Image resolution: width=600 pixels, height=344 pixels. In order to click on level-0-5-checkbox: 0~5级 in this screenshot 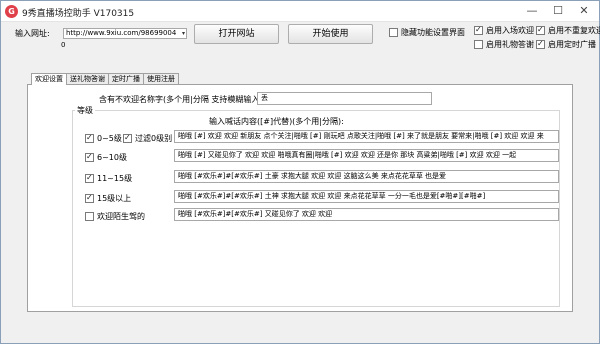, I will do `click(103, 138)`.